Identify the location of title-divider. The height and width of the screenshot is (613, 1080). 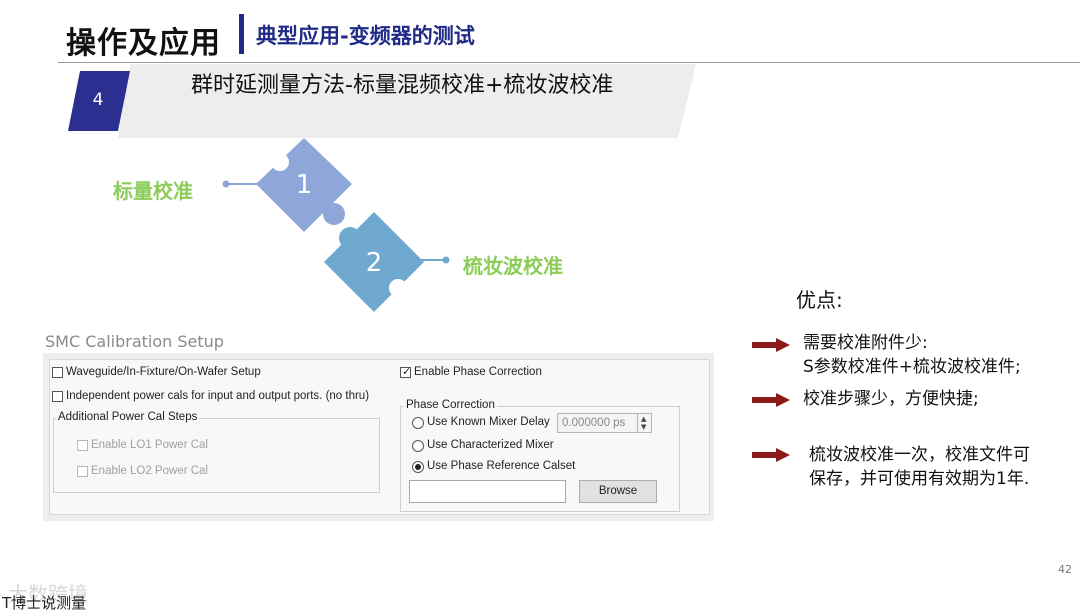
(241, 34).